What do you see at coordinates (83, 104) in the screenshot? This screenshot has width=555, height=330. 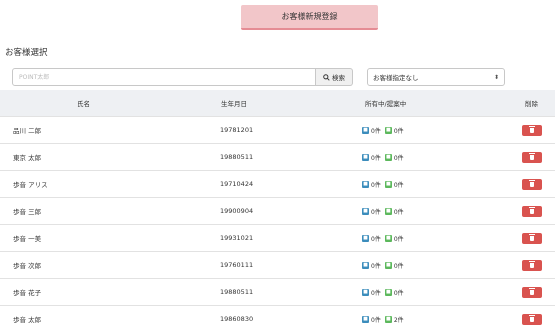 I see `column-header-name: 氏名` at bounding box center [83, 104].